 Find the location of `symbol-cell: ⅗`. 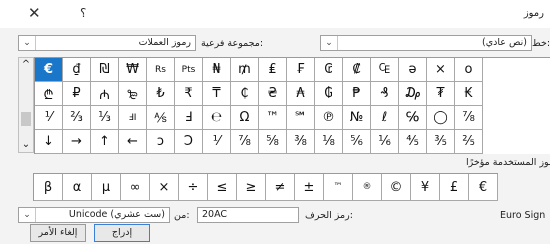

symbol-cell: ⅗ is located at coordinates (441, 142).